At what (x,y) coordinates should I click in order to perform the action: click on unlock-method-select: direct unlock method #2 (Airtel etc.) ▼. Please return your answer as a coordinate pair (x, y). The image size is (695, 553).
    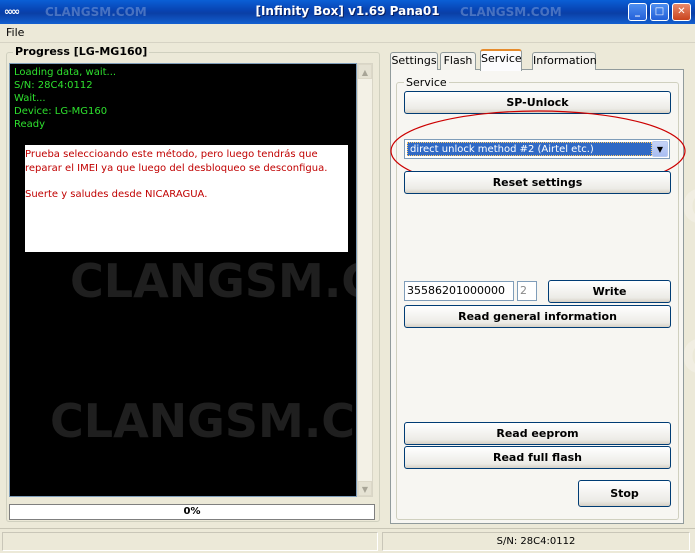
    Looking at the image, I should click on (537, 149).